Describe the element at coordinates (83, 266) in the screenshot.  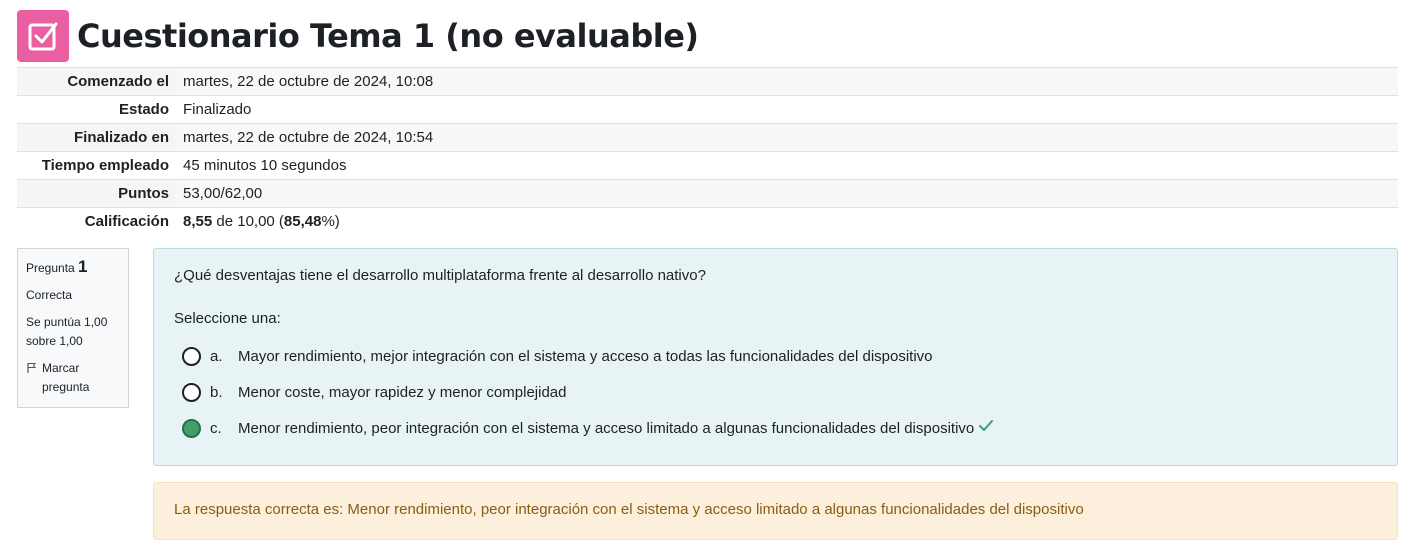
I see `question-number-value: 1` at that location.